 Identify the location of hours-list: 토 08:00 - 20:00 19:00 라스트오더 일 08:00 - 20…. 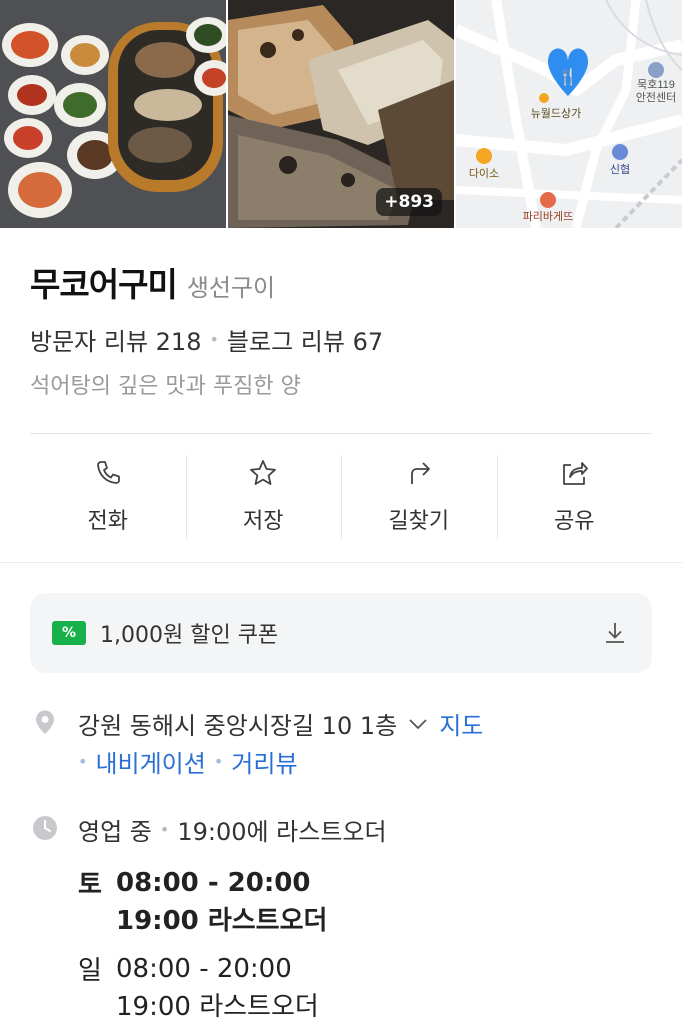
(202, 944).